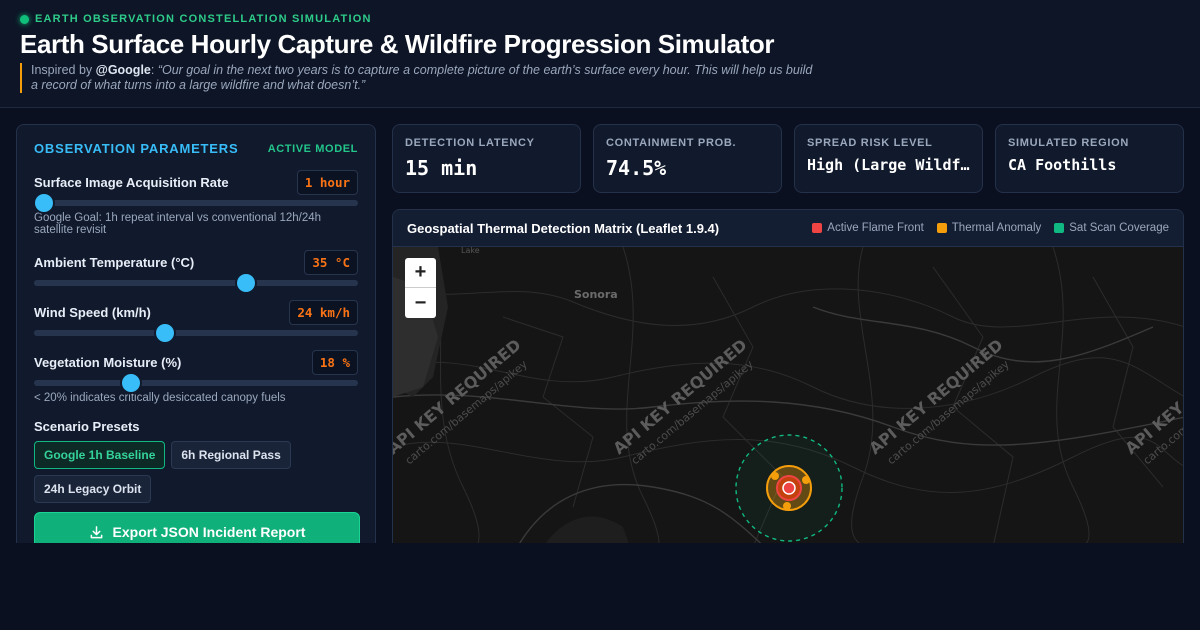 This screenshot has height=630, width=1200. I want to click on param-value: 1 hour, so click(327, 182).